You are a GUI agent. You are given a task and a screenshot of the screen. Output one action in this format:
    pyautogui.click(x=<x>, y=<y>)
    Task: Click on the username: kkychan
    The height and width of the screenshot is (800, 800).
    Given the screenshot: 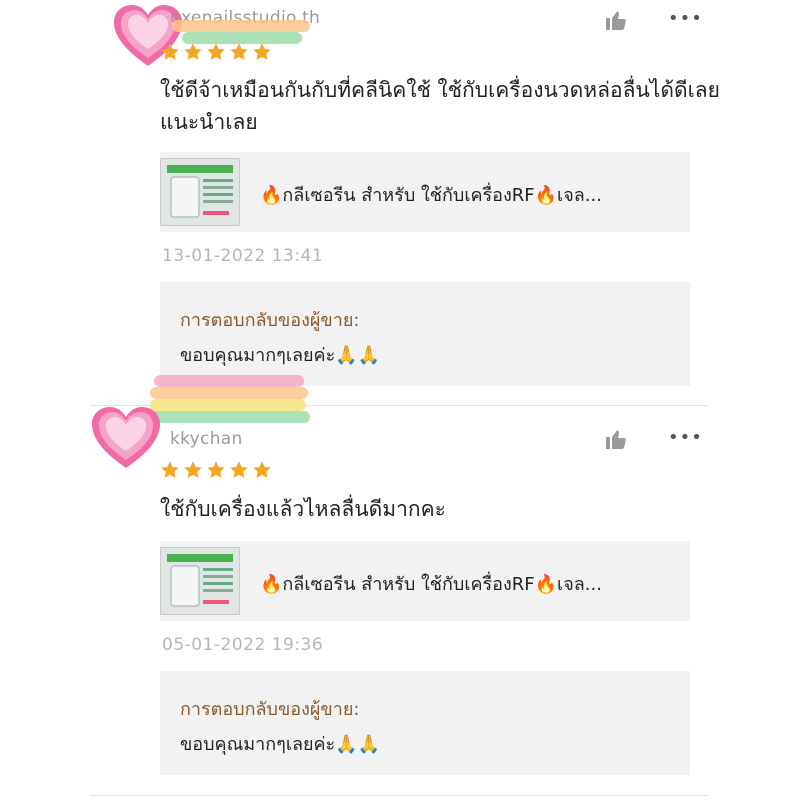 What is the action you would take?
    pyautogui.click(x=206, y=439)
    